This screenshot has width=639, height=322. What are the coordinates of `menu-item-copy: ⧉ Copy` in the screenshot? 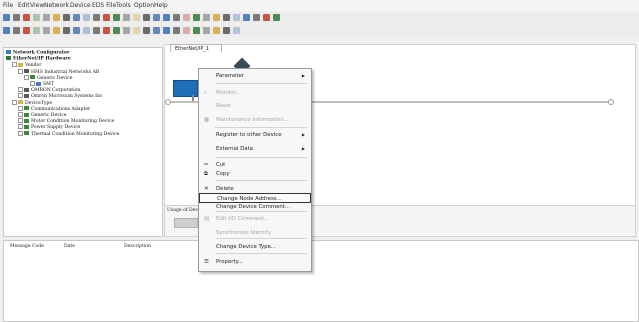 It's located at (255, 174).